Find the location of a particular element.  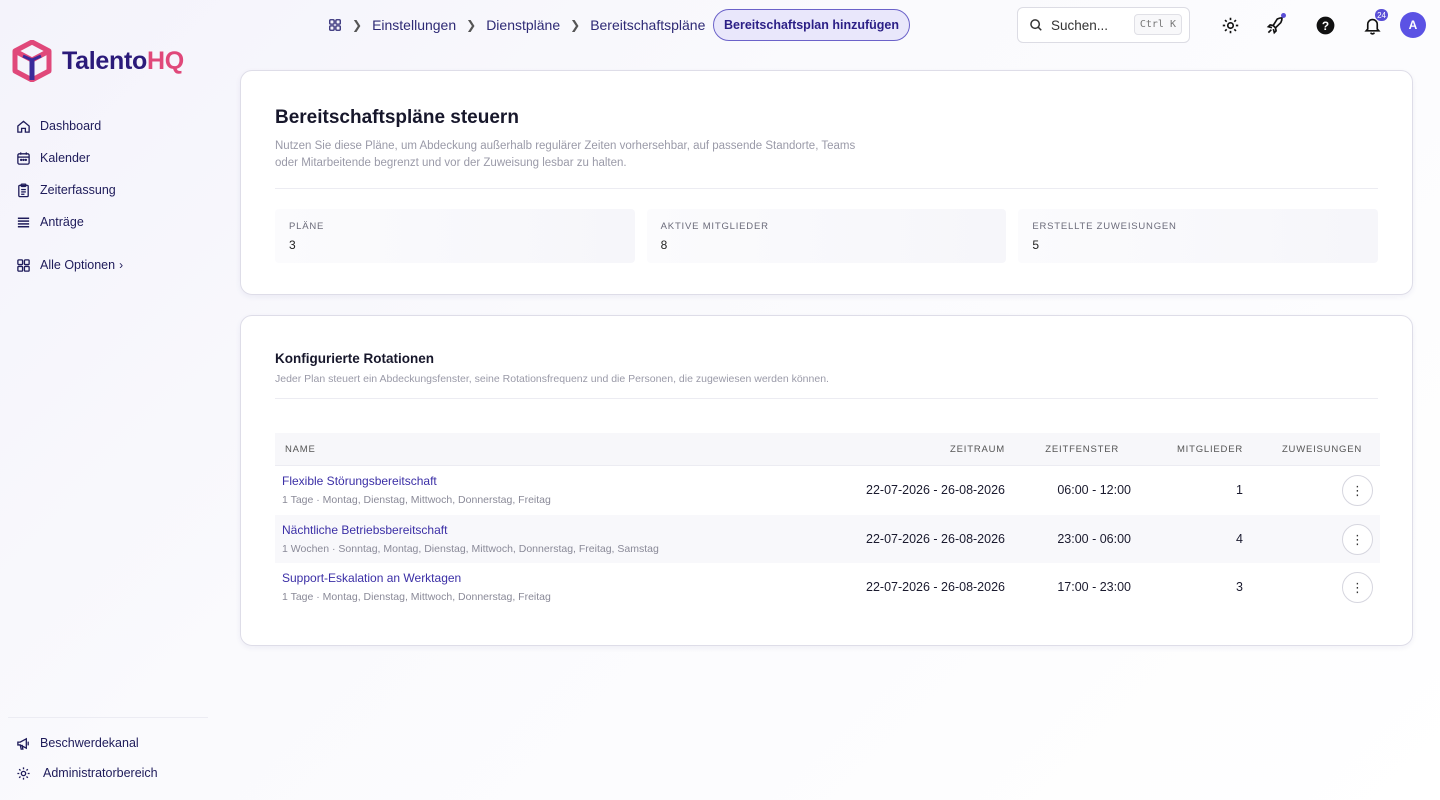

stat-plans: PLÄNE 3 is located at coordinates (455, 236).